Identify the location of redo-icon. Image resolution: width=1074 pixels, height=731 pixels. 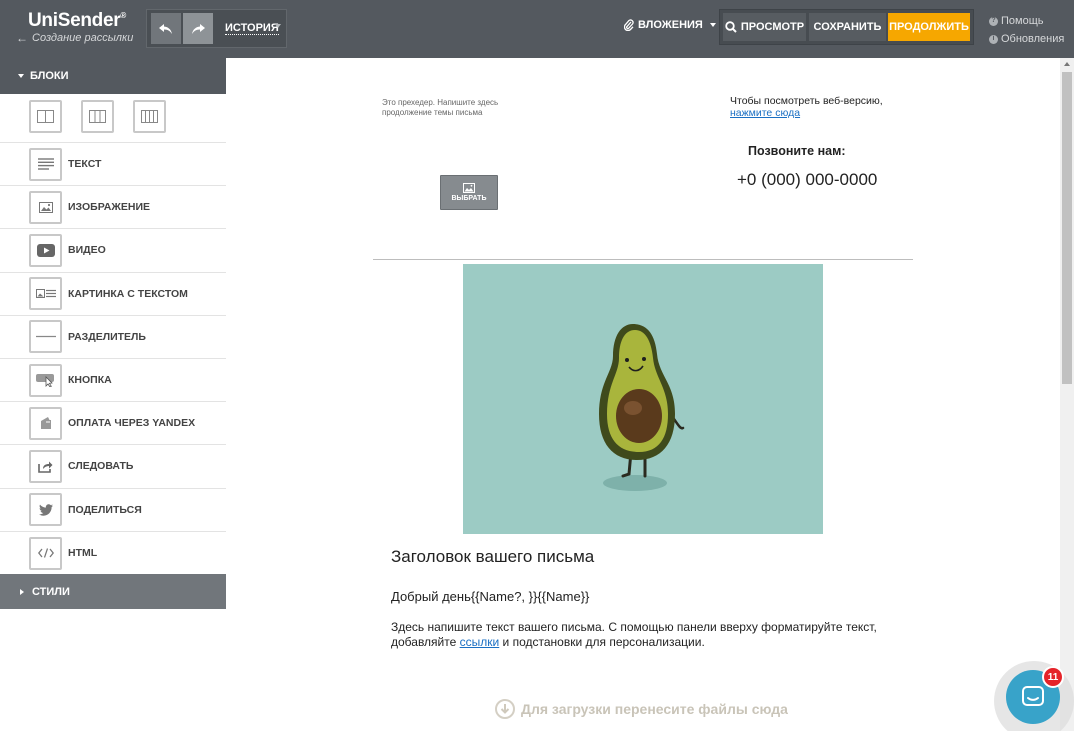
(198, 28).